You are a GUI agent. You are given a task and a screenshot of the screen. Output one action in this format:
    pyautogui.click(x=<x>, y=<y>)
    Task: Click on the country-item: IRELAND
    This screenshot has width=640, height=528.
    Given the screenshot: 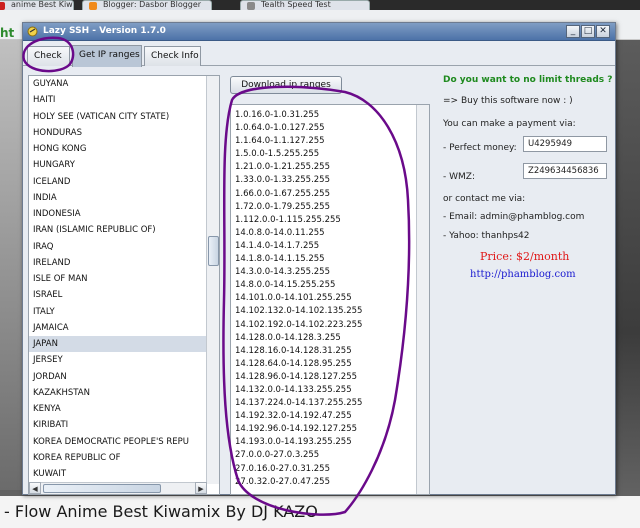 What is the action you would take?
    pyautogui.click(x=118, y=263)
    